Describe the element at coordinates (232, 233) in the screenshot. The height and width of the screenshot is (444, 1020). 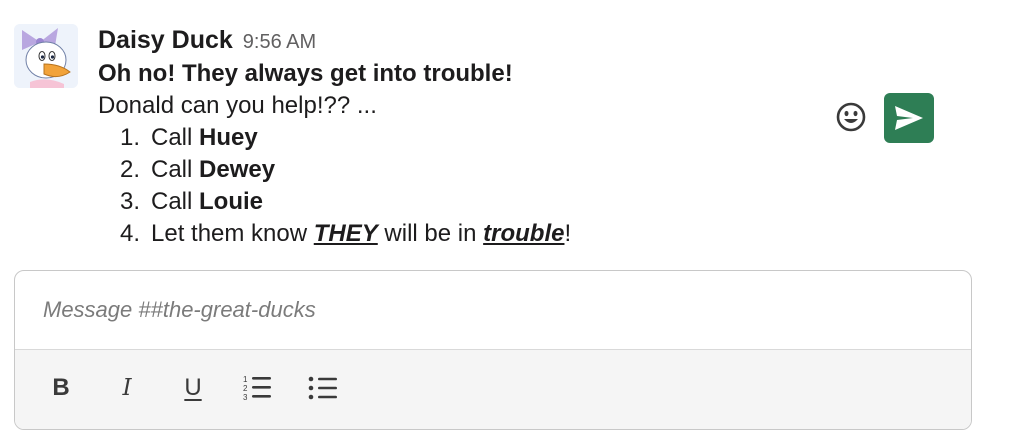
I see `list-item-text: Let them know` at that location.